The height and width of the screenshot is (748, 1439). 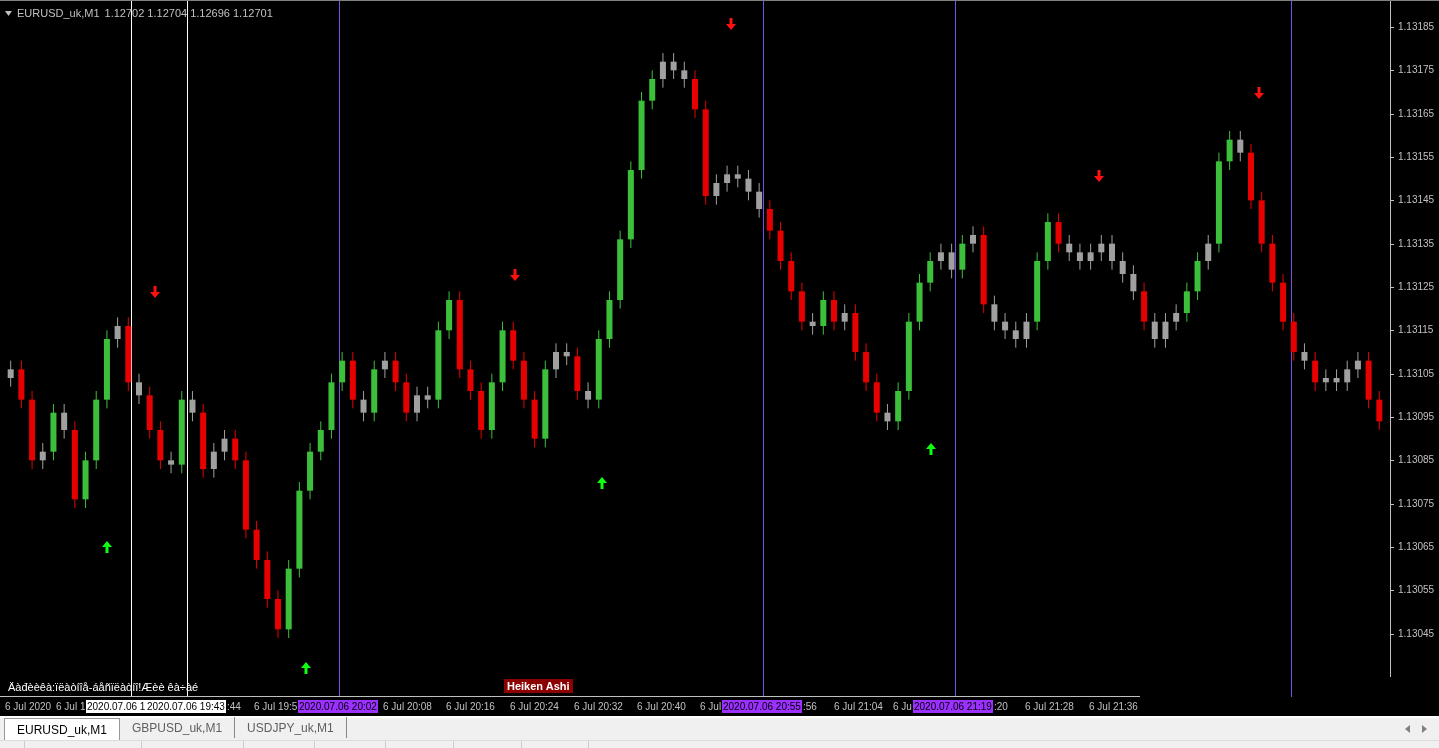 I want to click on chart-symbol: EURUSD_uk,M1, so click(x=58, y=13).